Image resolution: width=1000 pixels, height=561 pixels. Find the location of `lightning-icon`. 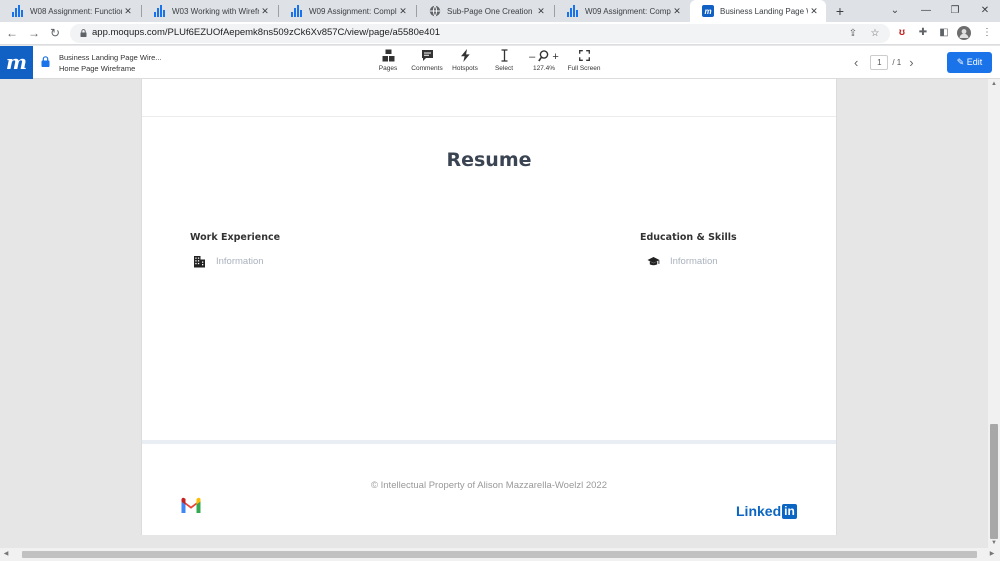

lightning-icon is located at coordinates (465, 57).